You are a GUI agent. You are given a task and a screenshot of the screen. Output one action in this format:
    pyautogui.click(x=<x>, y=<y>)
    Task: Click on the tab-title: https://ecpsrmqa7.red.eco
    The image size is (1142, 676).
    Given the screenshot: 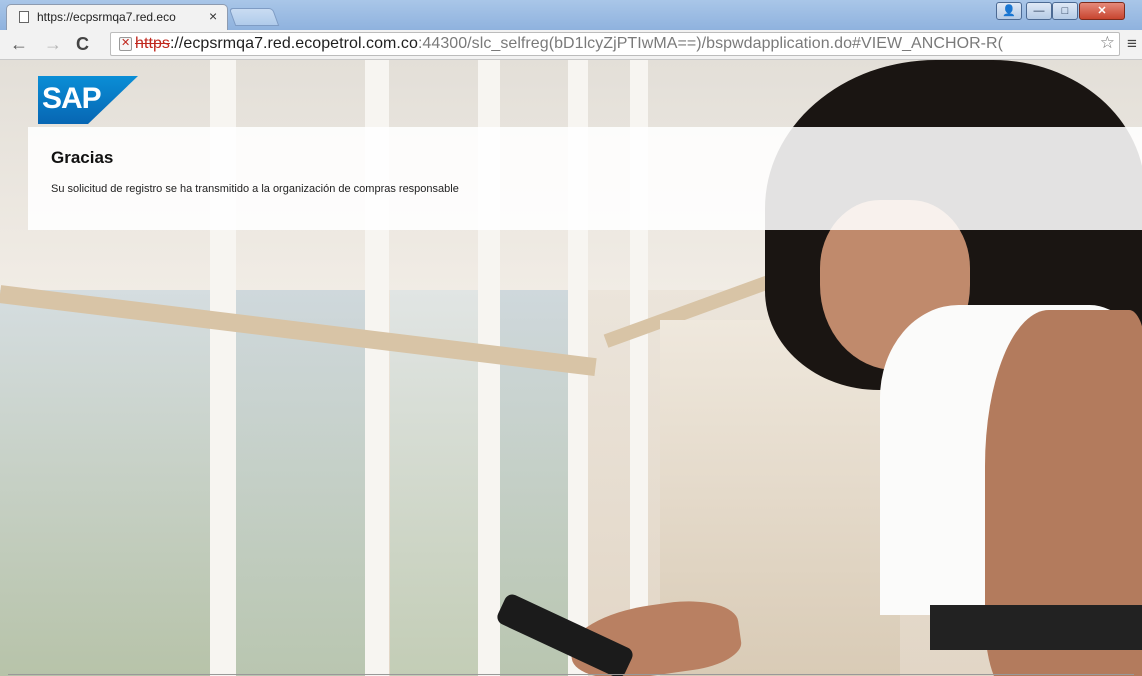 What is the action you would take?
    pyautogui.click(x=106, y=17)
    